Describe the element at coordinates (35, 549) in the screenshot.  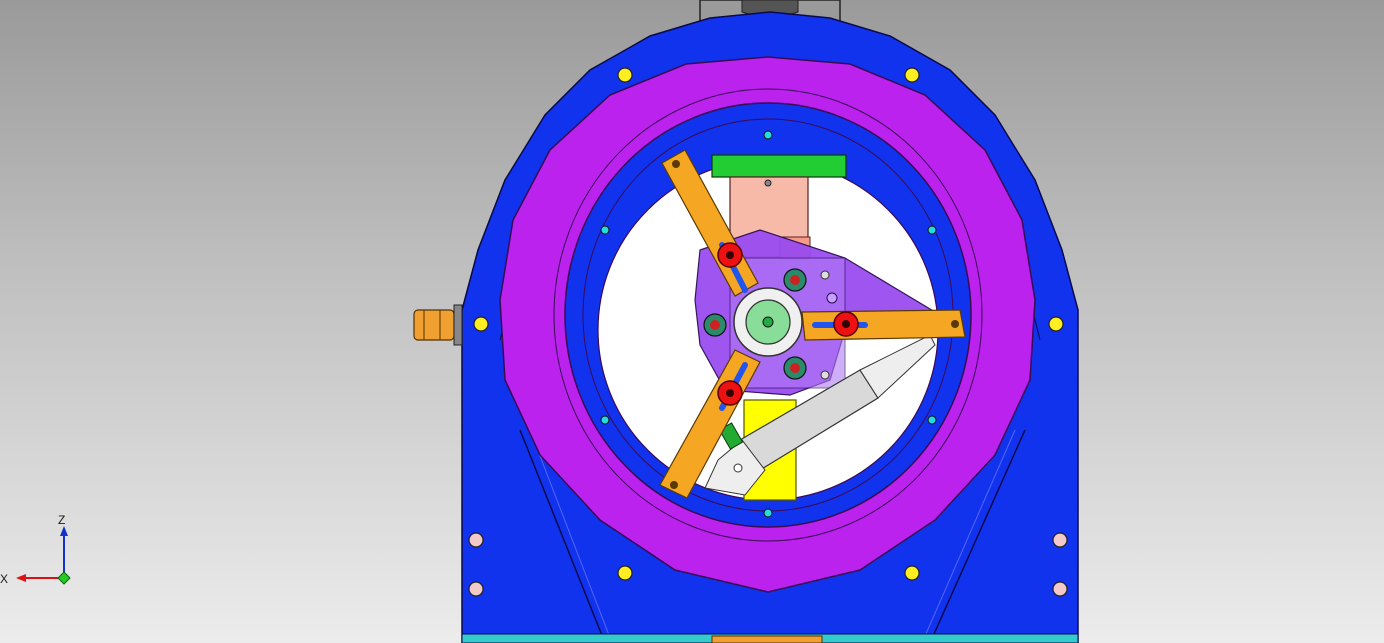
I see `xz-axis-triad-icon: Z X` at that location.